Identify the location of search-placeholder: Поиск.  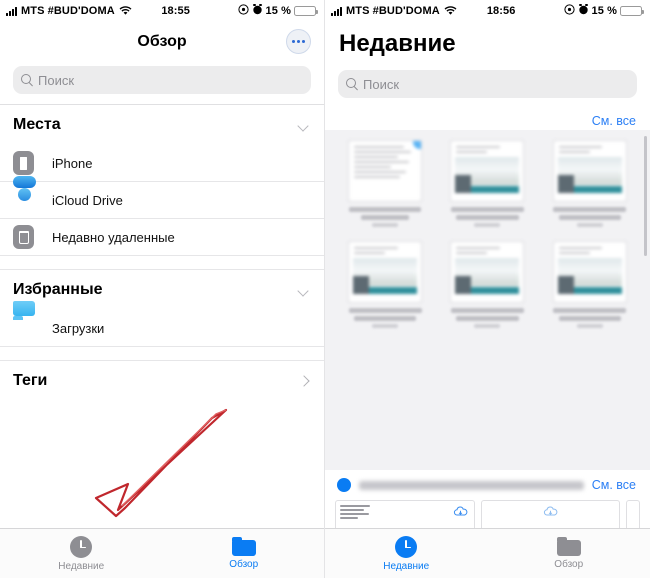
(381, 84).